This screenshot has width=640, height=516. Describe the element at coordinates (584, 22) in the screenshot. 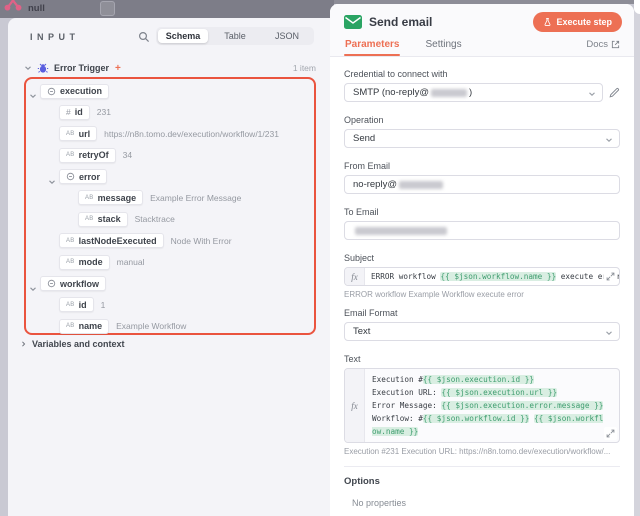

I see `execute-step-label: Execute step` at that location.